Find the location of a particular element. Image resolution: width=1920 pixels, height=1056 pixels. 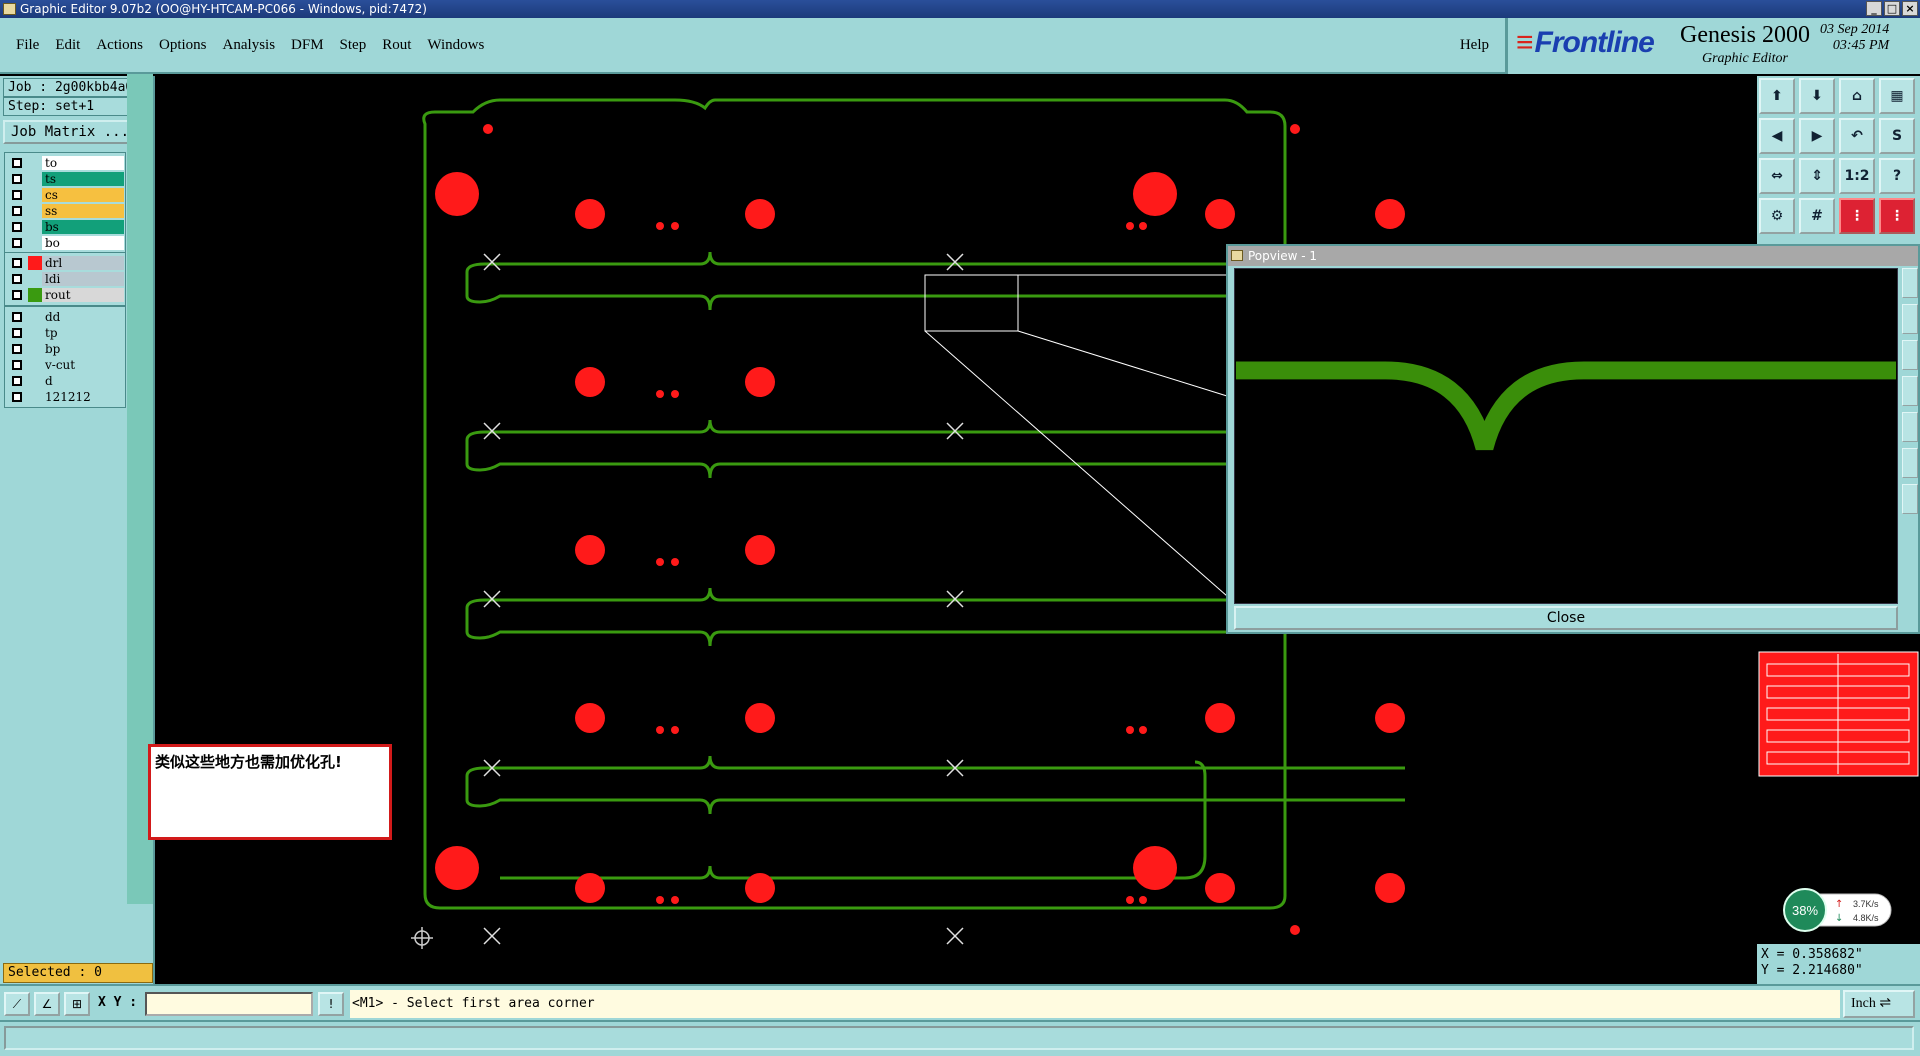

popview-tool-6-icon is located at coordinates (1910, 463).